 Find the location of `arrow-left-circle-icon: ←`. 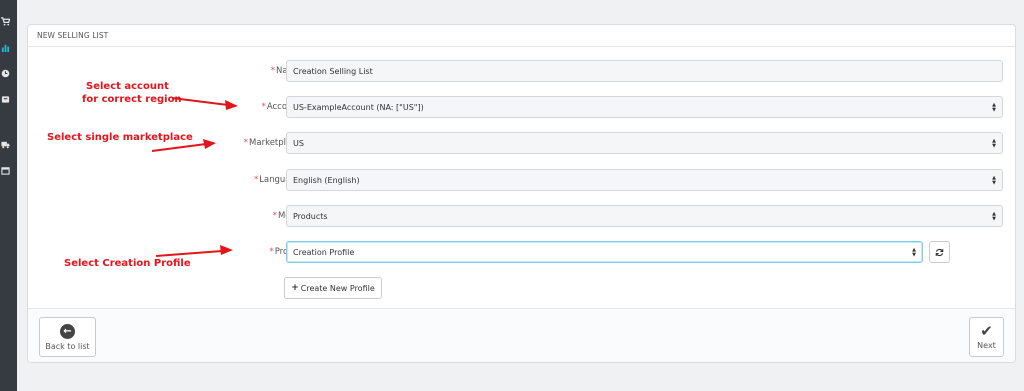

arrow-left-circle-icon: ← is located at coordinates (67, 331).